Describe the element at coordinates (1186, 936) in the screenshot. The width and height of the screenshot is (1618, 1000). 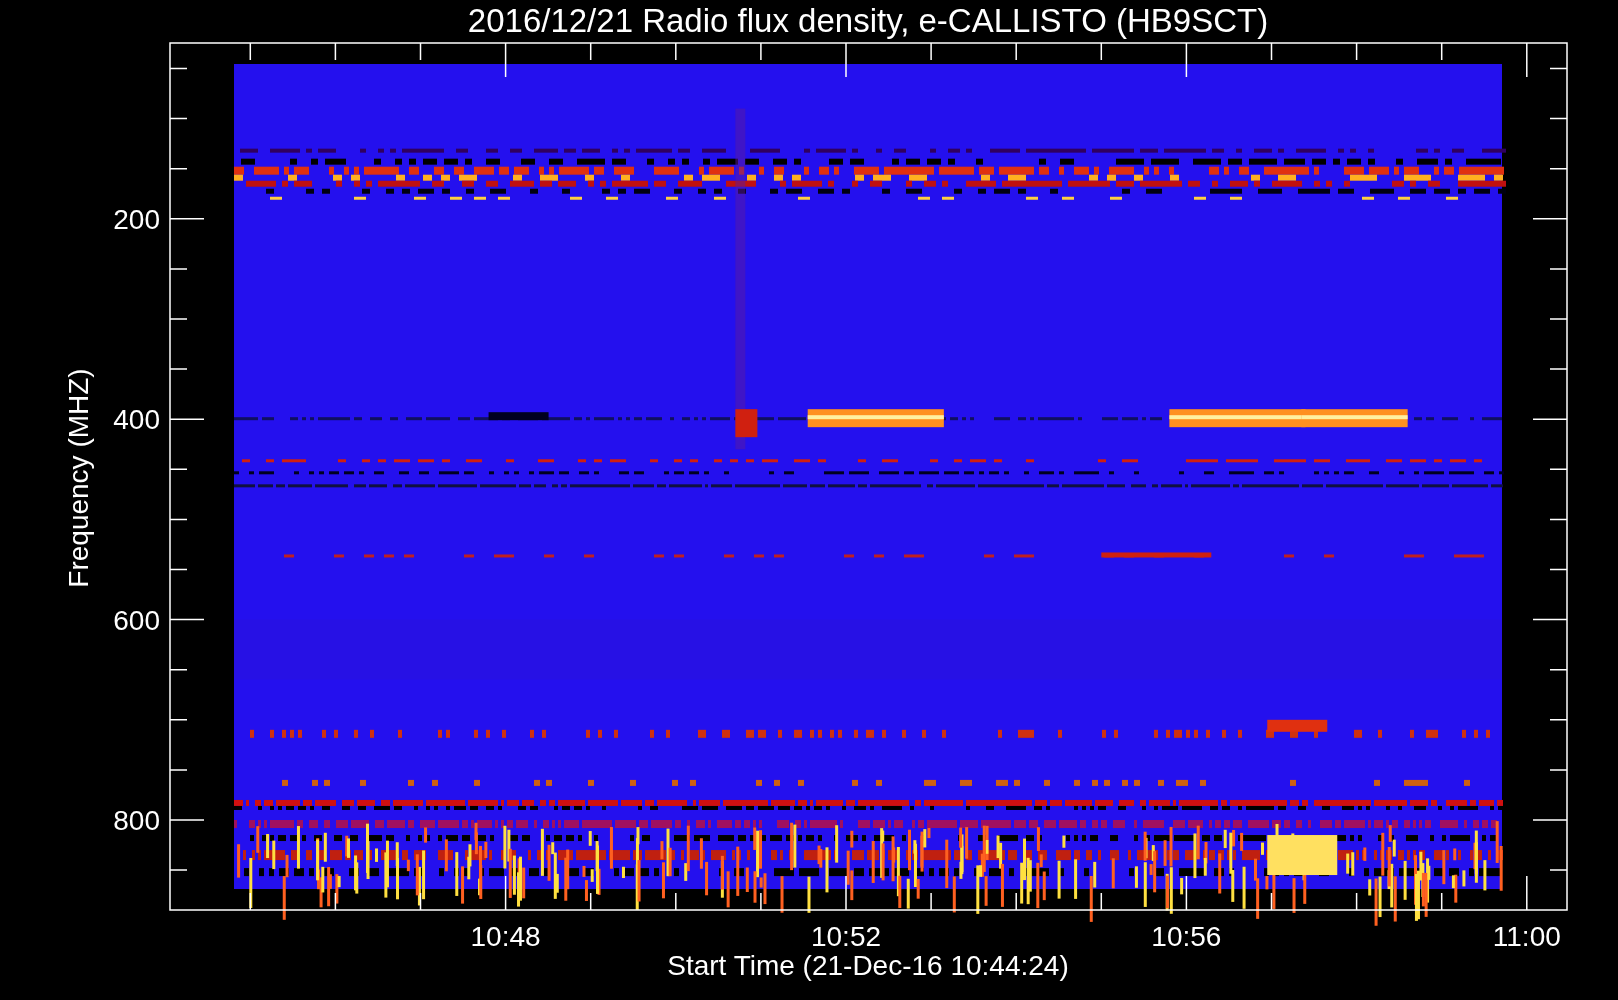
I see `x-tick-label: 10:56` at that location.